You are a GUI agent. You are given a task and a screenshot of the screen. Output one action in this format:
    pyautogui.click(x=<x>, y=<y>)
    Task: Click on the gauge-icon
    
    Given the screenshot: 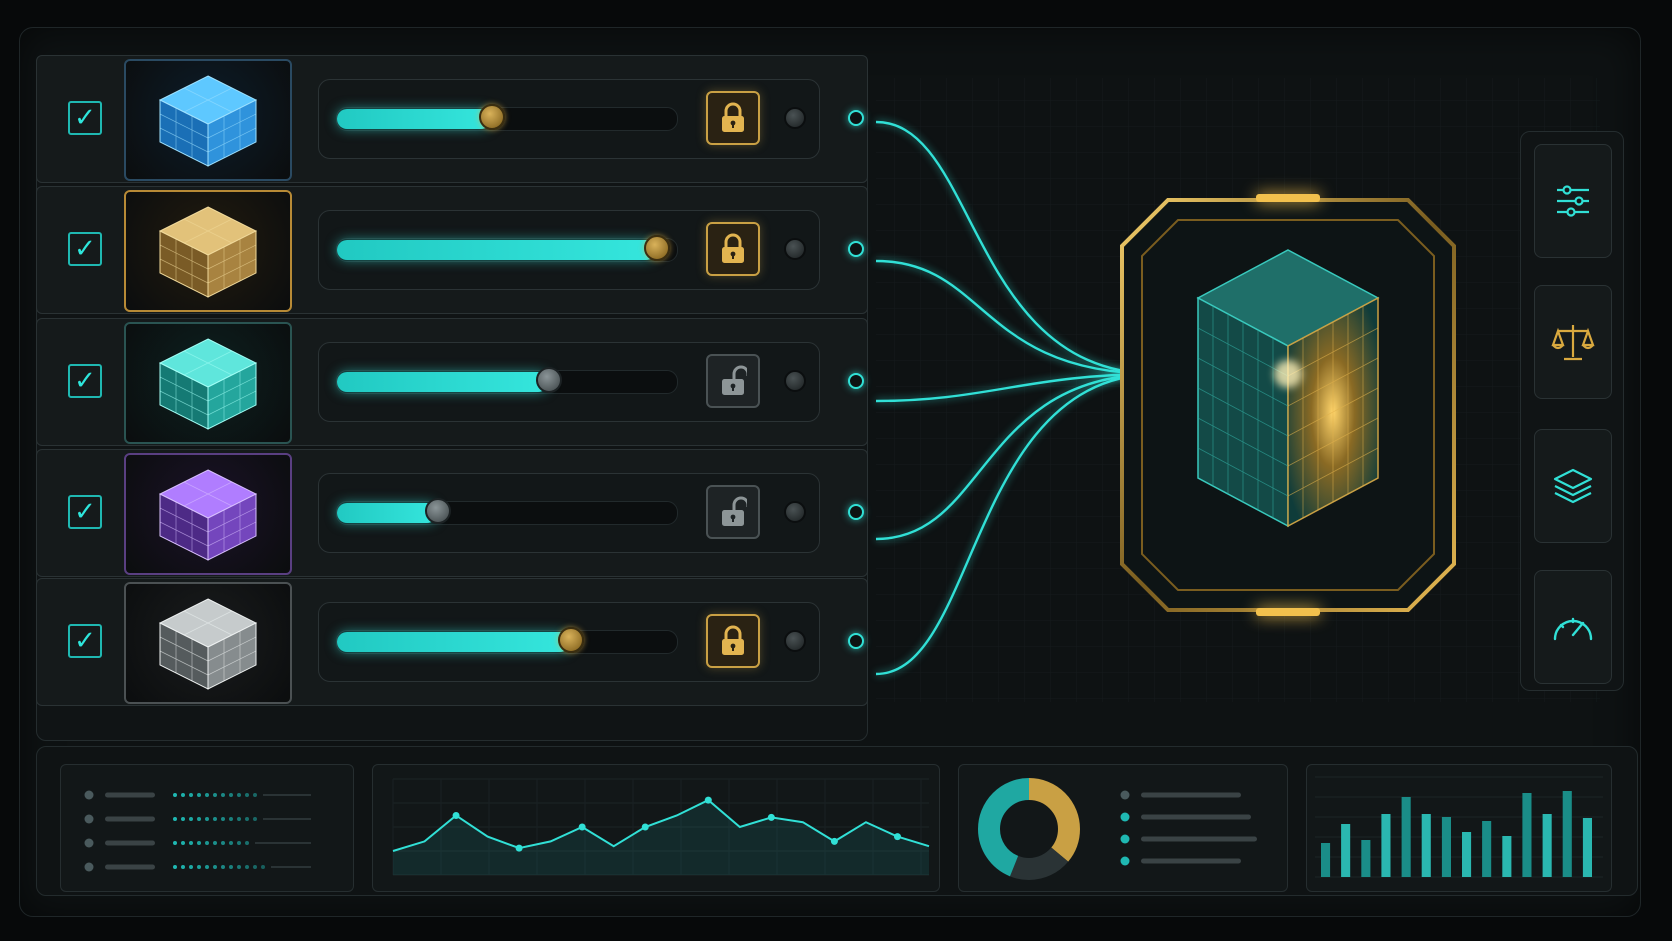 What is the action you would take?
    pyautogui.click(x=1573, y=629)
    